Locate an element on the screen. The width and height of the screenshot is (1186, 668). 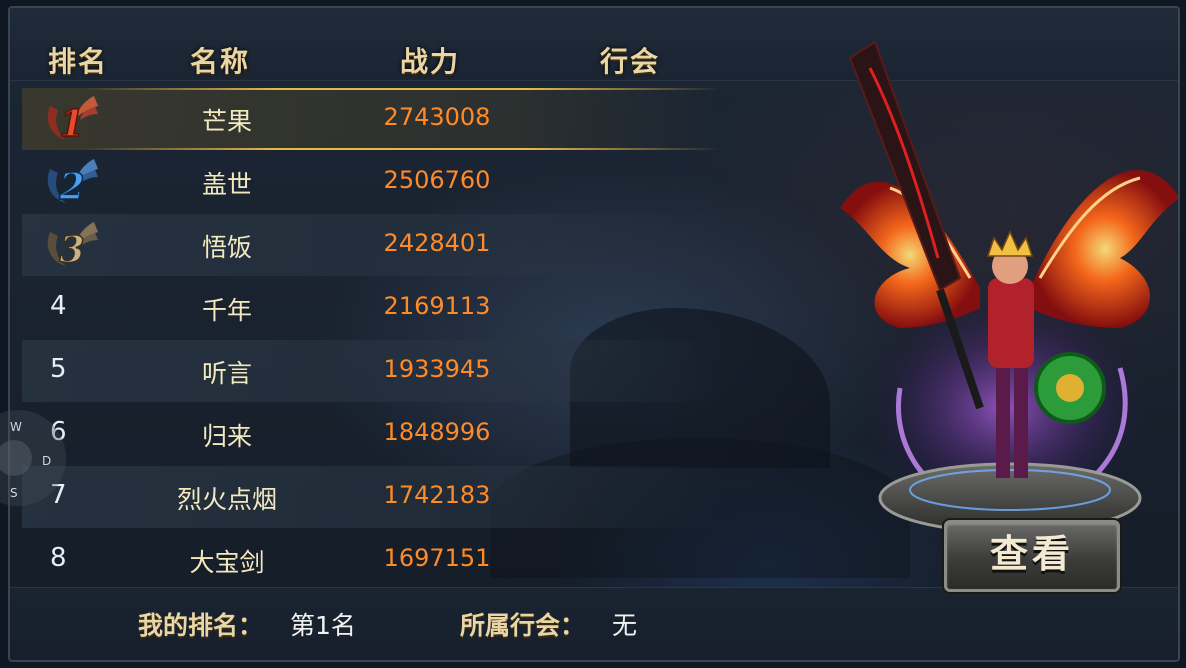
rank-number: 5 is located at coordinates (58, 369).